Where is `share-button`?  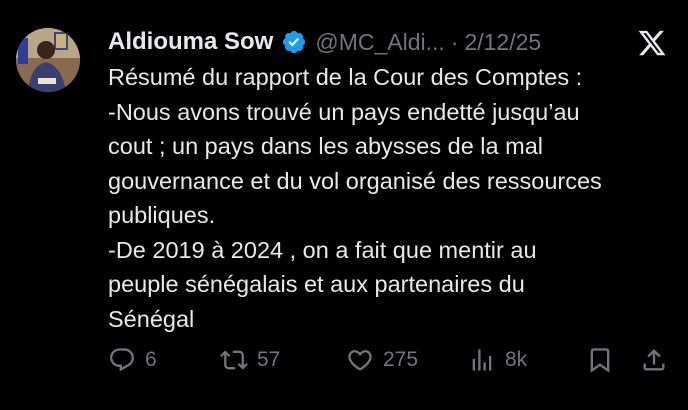 share-button is located at coordinates (654, 360).